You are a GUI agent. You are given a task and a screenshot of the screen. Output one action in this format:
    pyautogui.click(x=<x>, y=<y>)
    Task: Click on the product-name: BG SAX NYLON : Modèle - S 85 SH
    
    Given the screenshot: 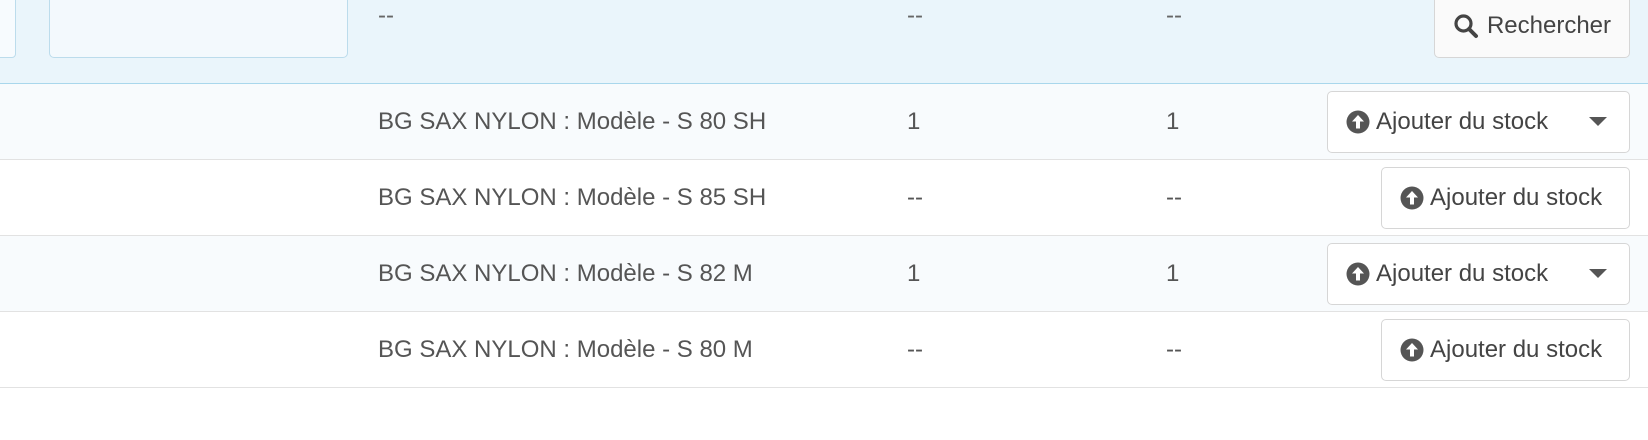 What is the action you would take?
    pyautogui.click(x=572, y=197)
    